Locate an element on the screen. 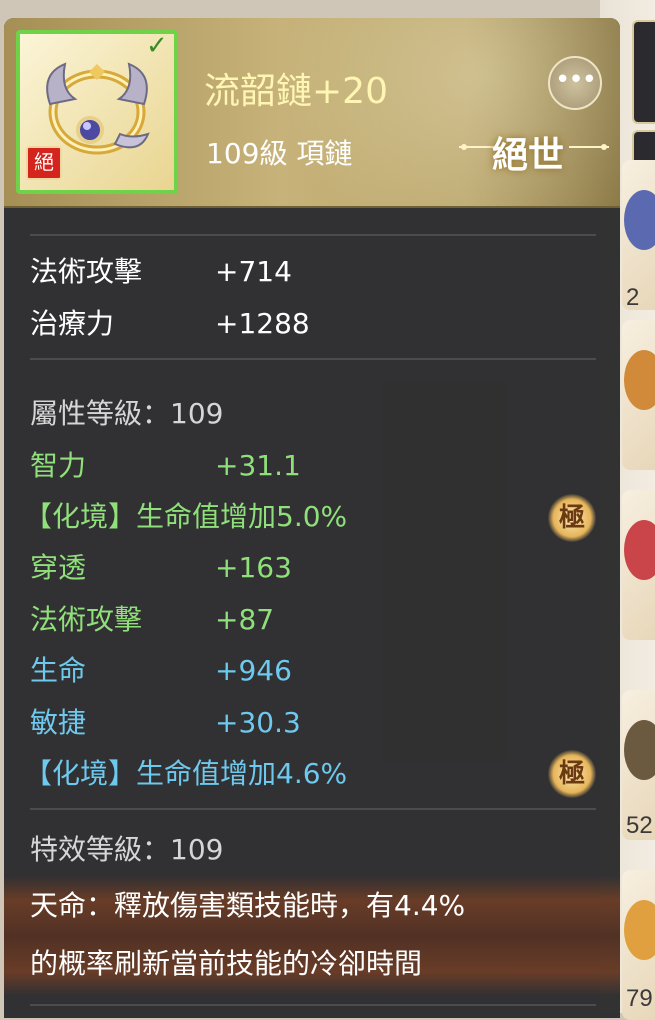 This screenshot has height=1020, width=655. item-name: 流韶鏈+20 is located at coordinates (296, 91).